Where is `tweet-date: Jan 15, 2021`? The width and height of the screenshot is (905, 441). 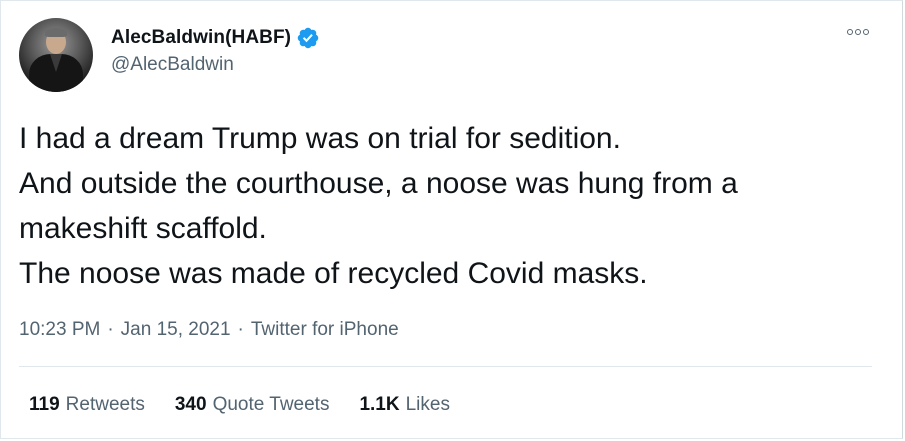 tweet-date: Jan 15, 2021 is located at coordinates (176, 330).